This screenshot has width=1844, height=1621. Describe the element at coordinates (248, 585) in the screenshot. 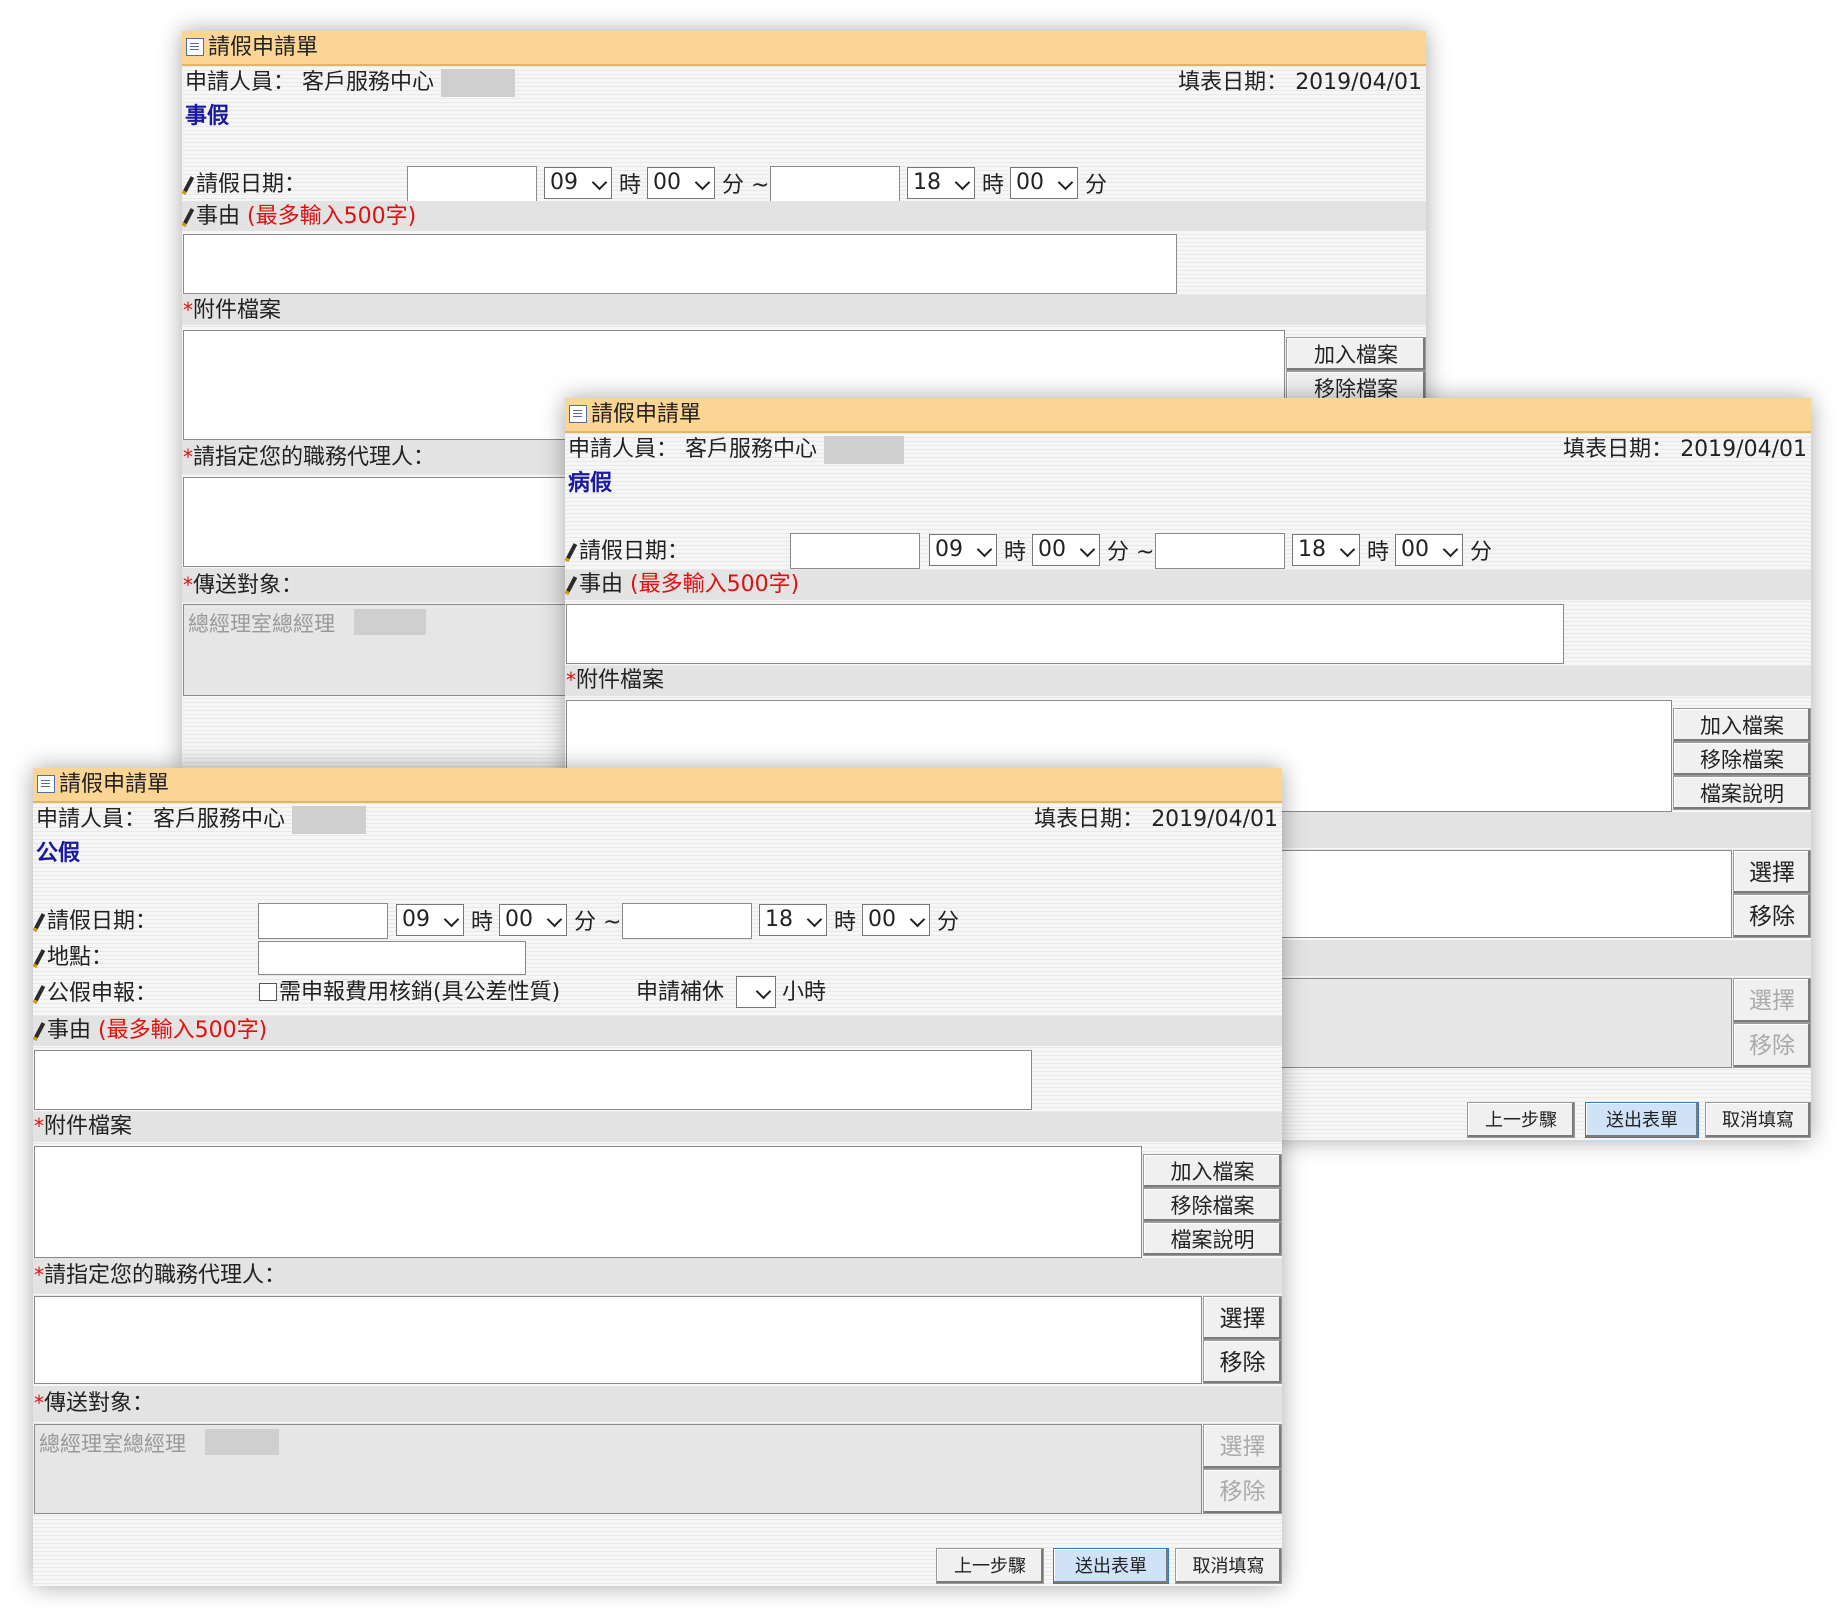

I see `recipient-label: 傳送對象：` at that location.